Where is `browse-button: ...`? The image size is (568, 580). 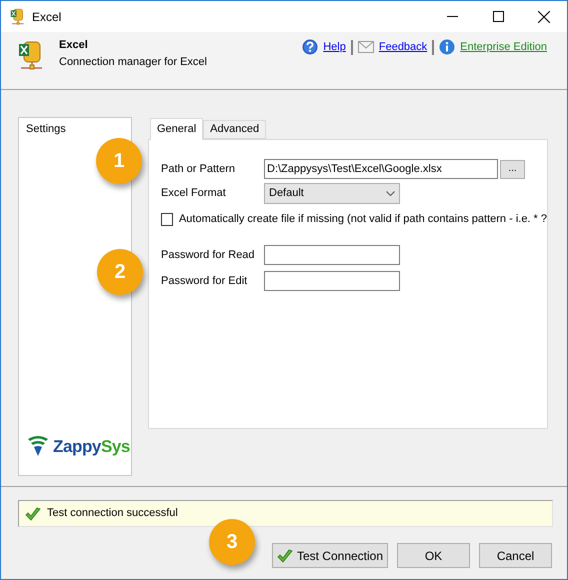
browse-button: ... is located at coordinates (512, 169).